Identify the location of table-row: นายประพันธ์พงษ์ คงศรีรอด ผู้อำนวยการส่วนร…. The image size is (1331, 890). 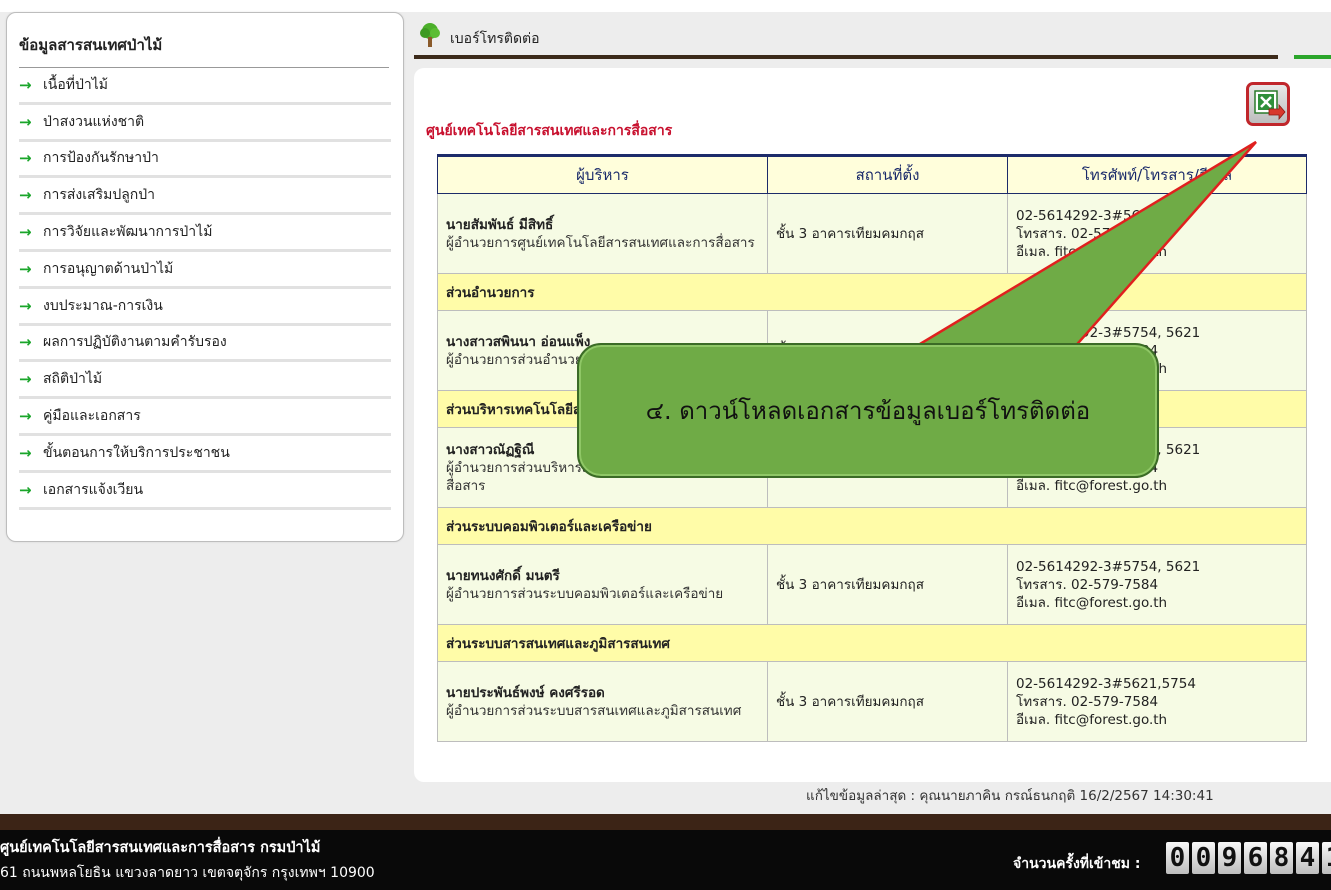
(872, 701).